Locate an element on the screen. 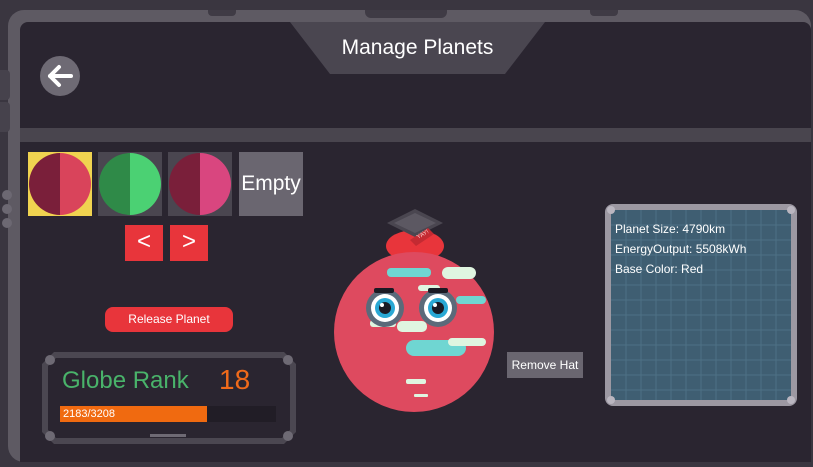  title-banner is located at coordinates (417, 48).